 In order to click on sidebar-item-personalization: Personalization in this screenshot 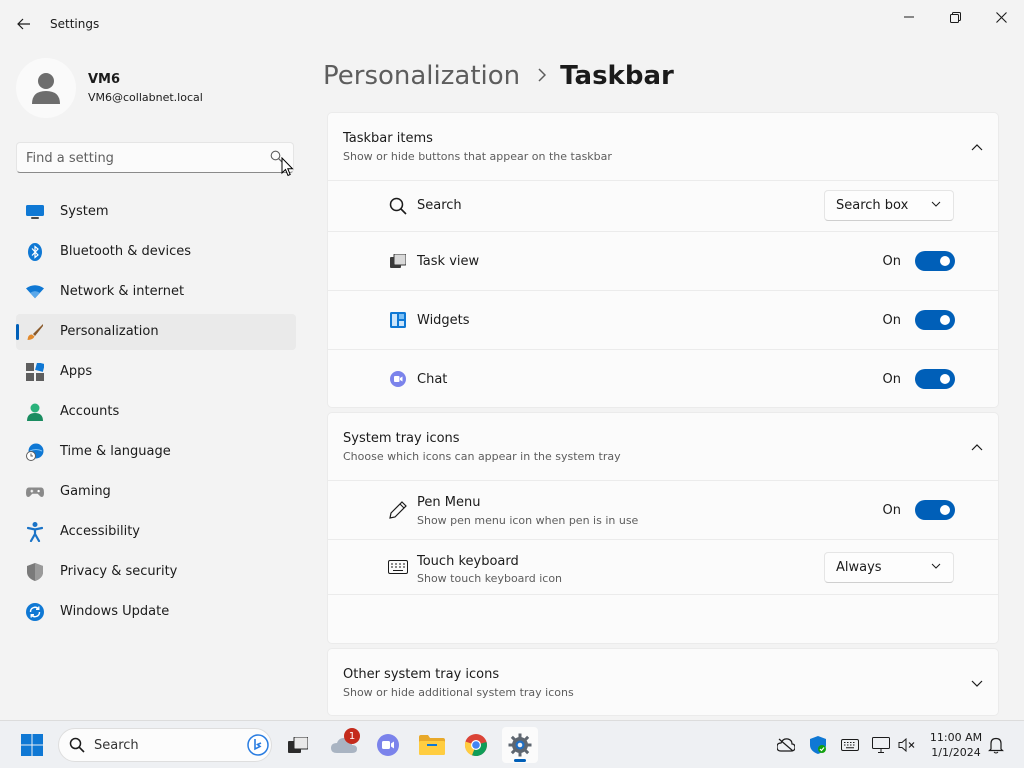, I will do `click(156, 332)`.